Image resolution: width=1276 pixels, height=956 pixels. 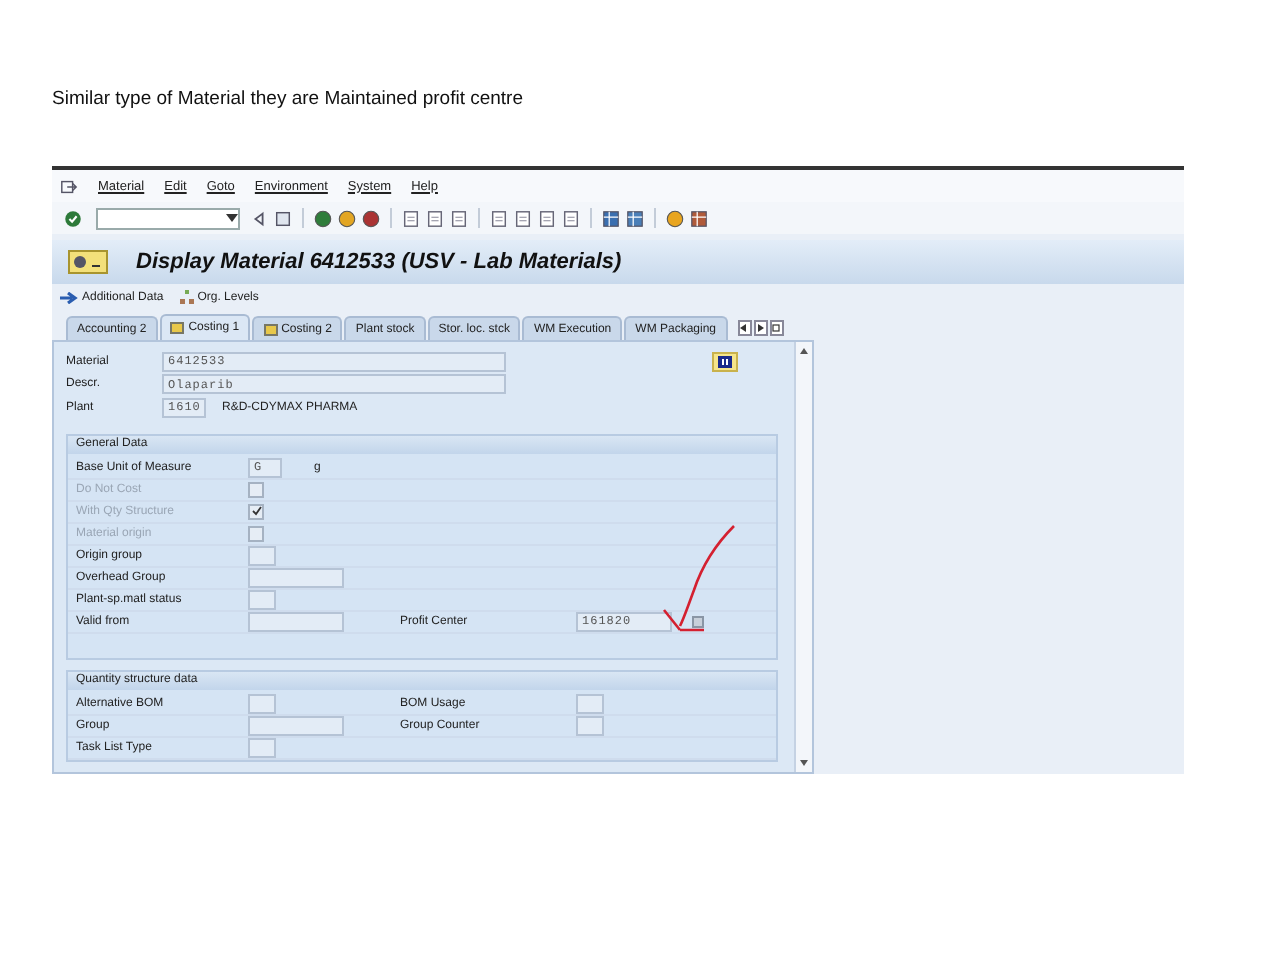 I want to click on tab-scroll-left-button, so click(x=744, y=327).